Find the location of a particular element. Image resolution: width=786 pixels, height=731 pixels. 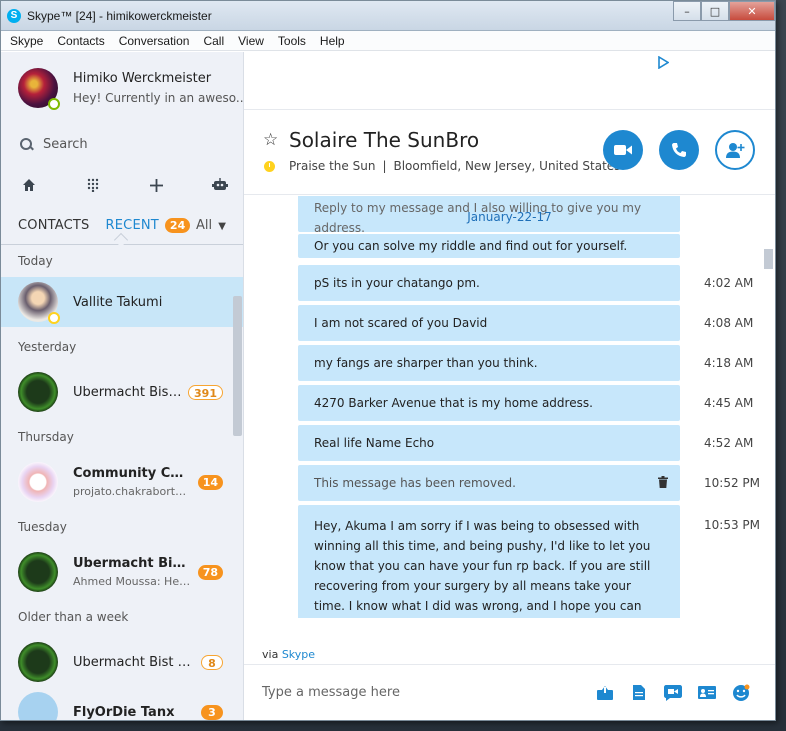

message-bubble: pS its in your chatango pm. 4:02 AM is located at coordinates (525, 283).